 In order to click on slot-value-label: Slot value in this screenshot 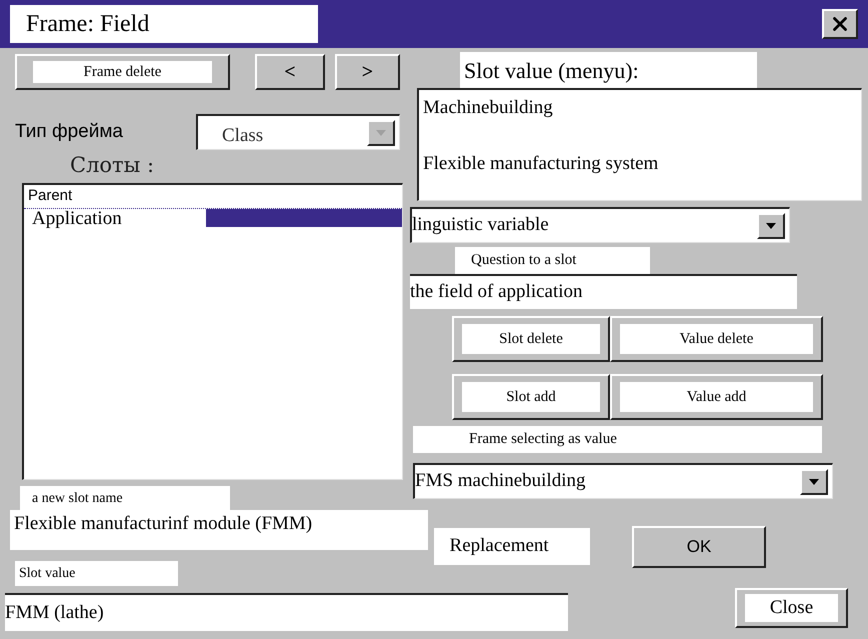, I will do `click(96, 573)`.